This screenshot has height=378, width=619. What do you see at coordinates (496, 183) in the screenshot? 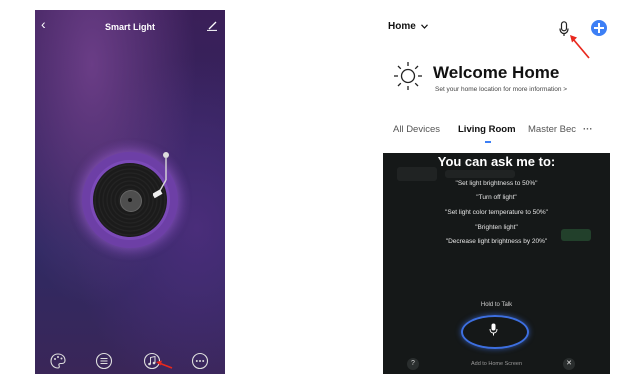
I see `voice-suggestion: "Set light brightness to 50%"` at bounding box center [496, 183].